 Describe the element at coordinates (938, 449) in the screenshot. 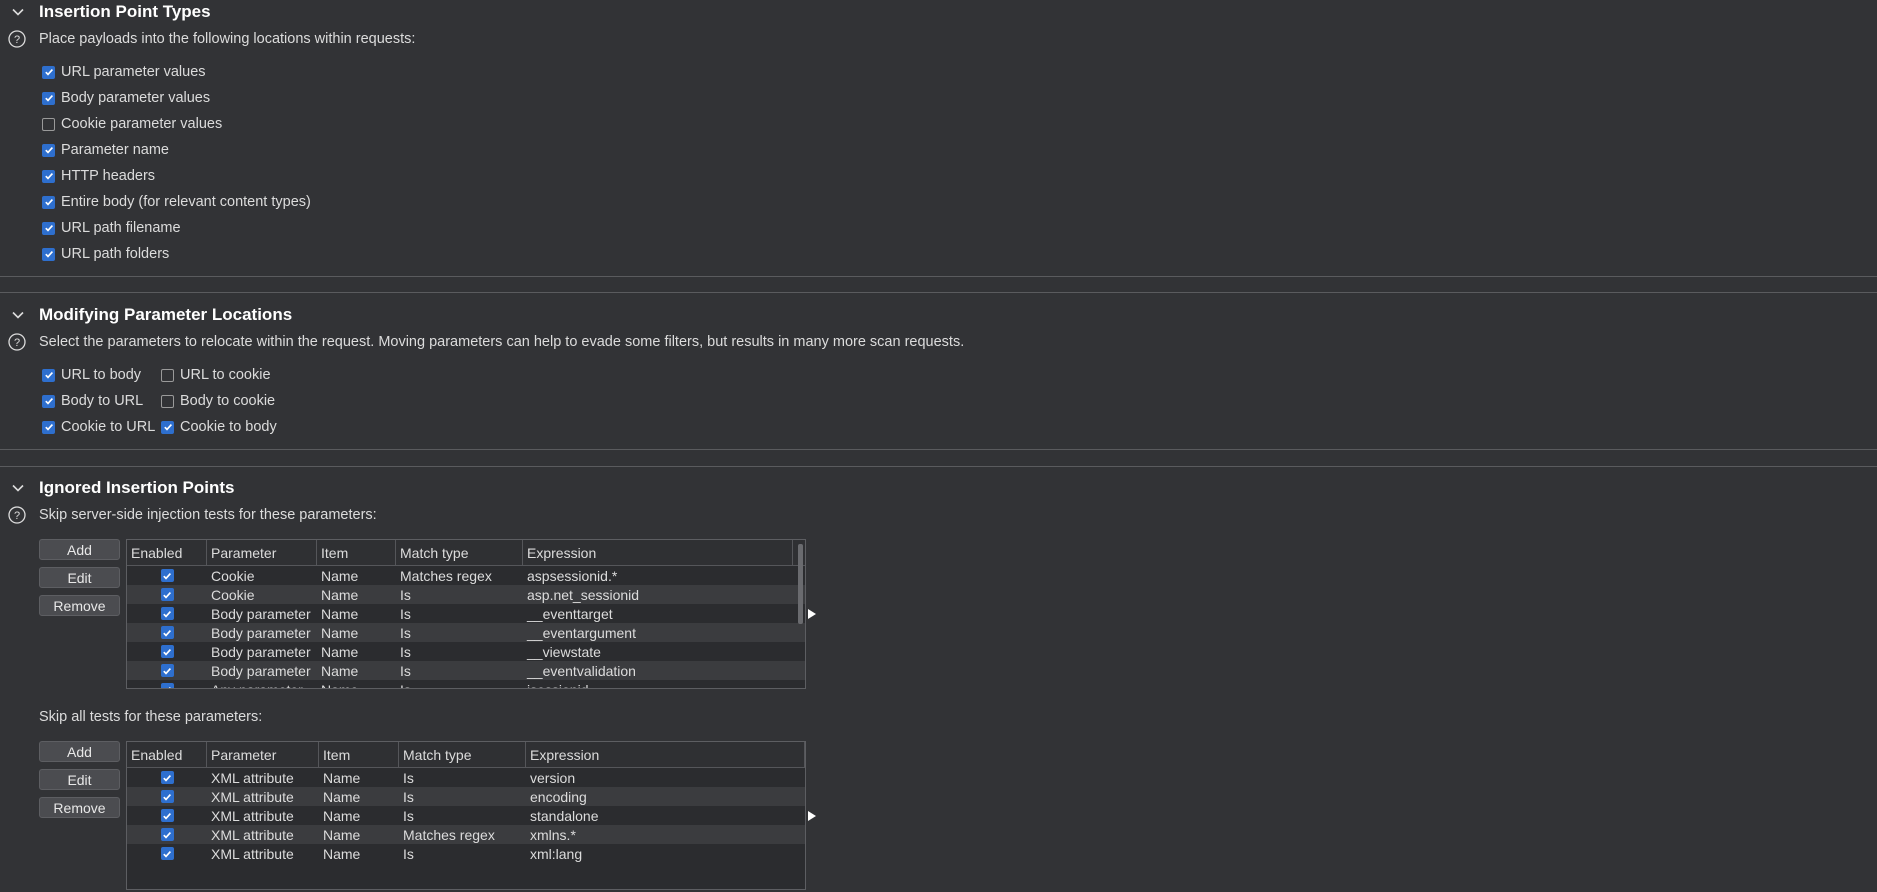

I see `divider` at that location.